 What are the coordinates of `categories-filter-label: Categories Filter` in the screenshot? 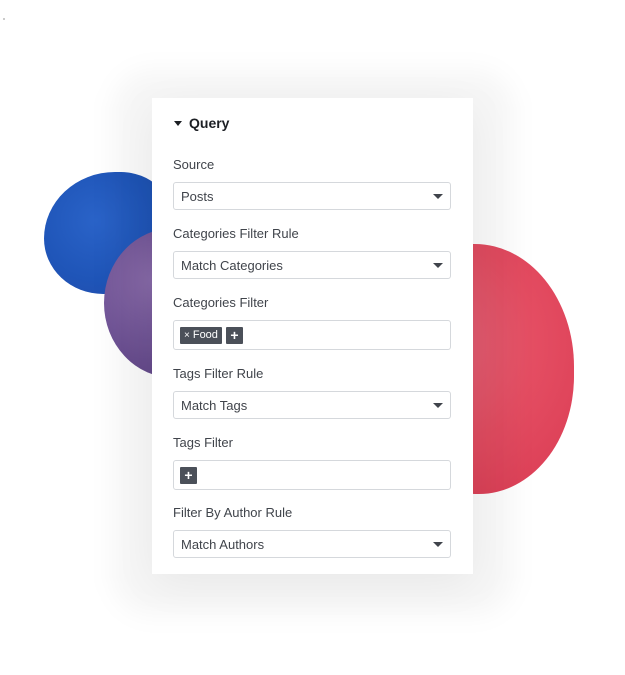 It's located at (221, 302).